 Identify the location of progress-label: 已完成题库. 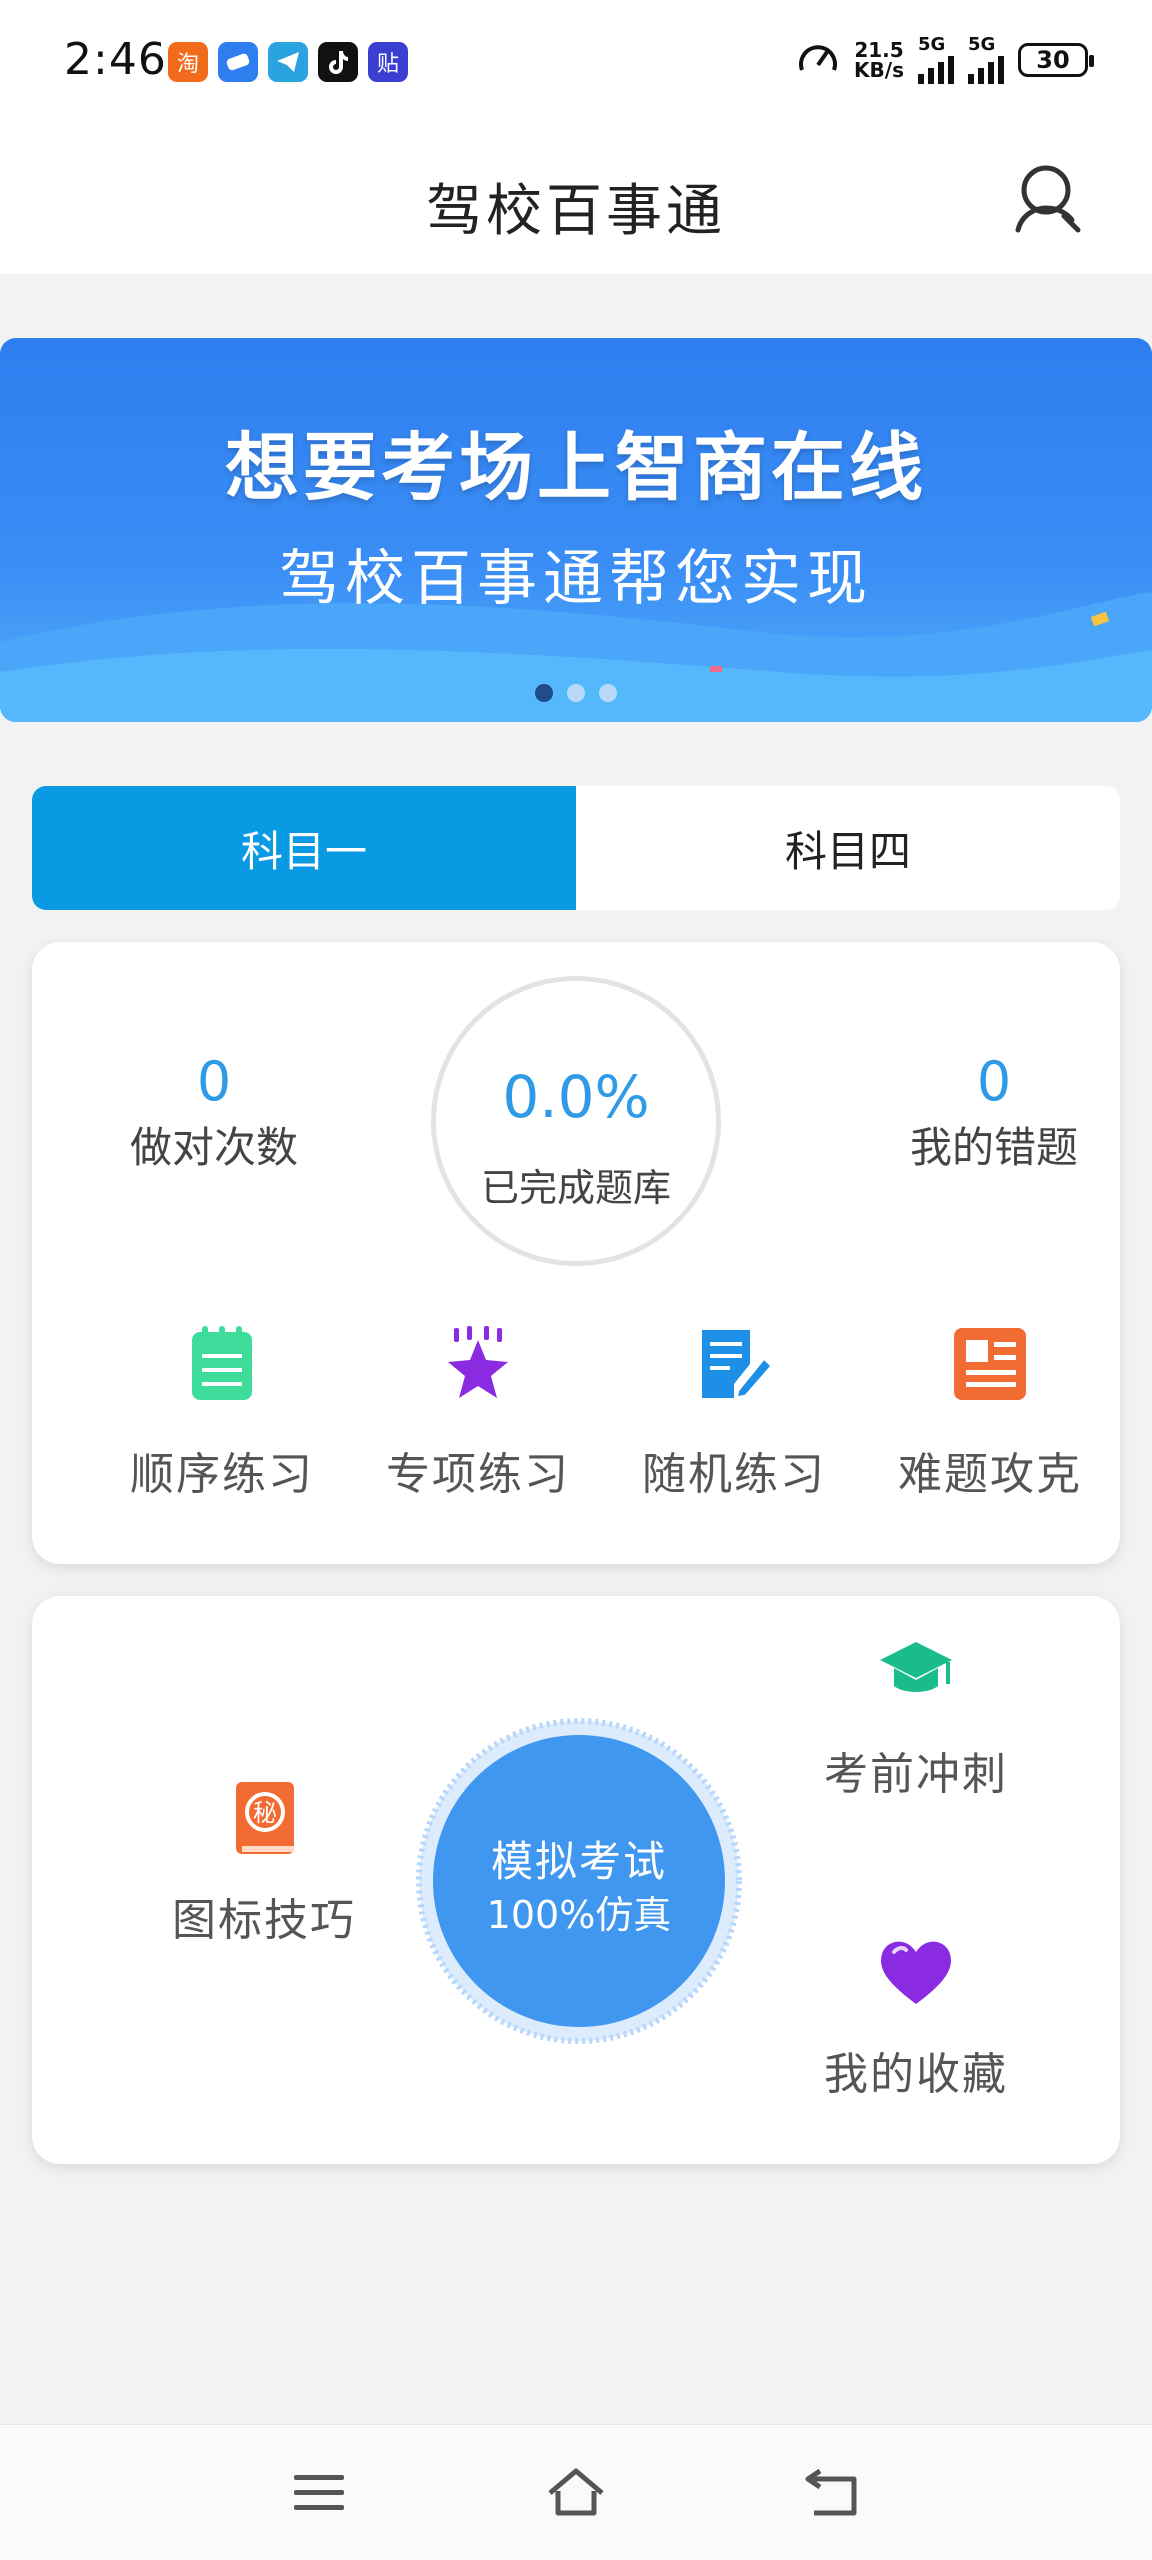
(575, 1188).